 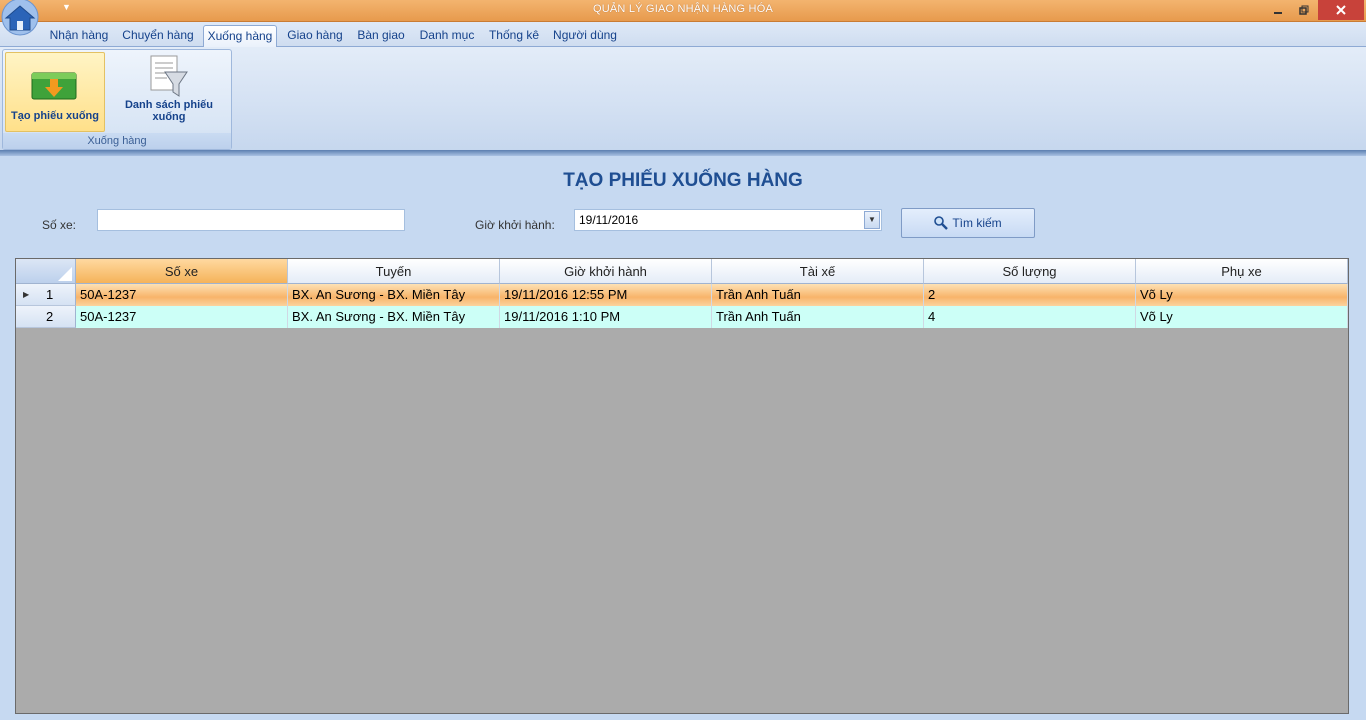 I want to click on create-unload-slip-button: Tạo phiếu xuống, so click(x=55, y=92).